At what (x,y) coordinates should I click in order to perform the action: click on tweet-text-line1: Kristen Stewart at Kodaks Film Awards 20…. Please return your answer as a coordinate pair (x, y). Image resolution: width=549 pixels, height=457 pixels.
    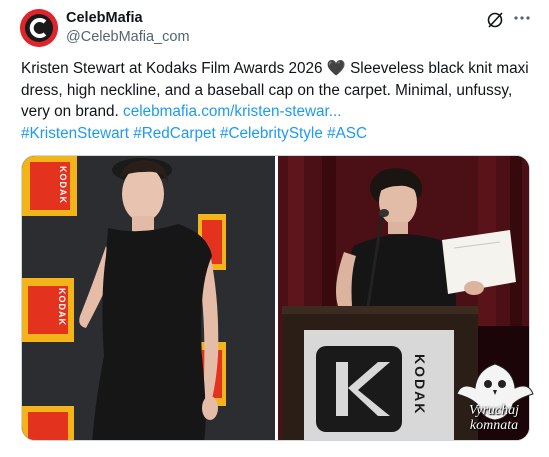
    Looking at the image, I should click on (172, 68).